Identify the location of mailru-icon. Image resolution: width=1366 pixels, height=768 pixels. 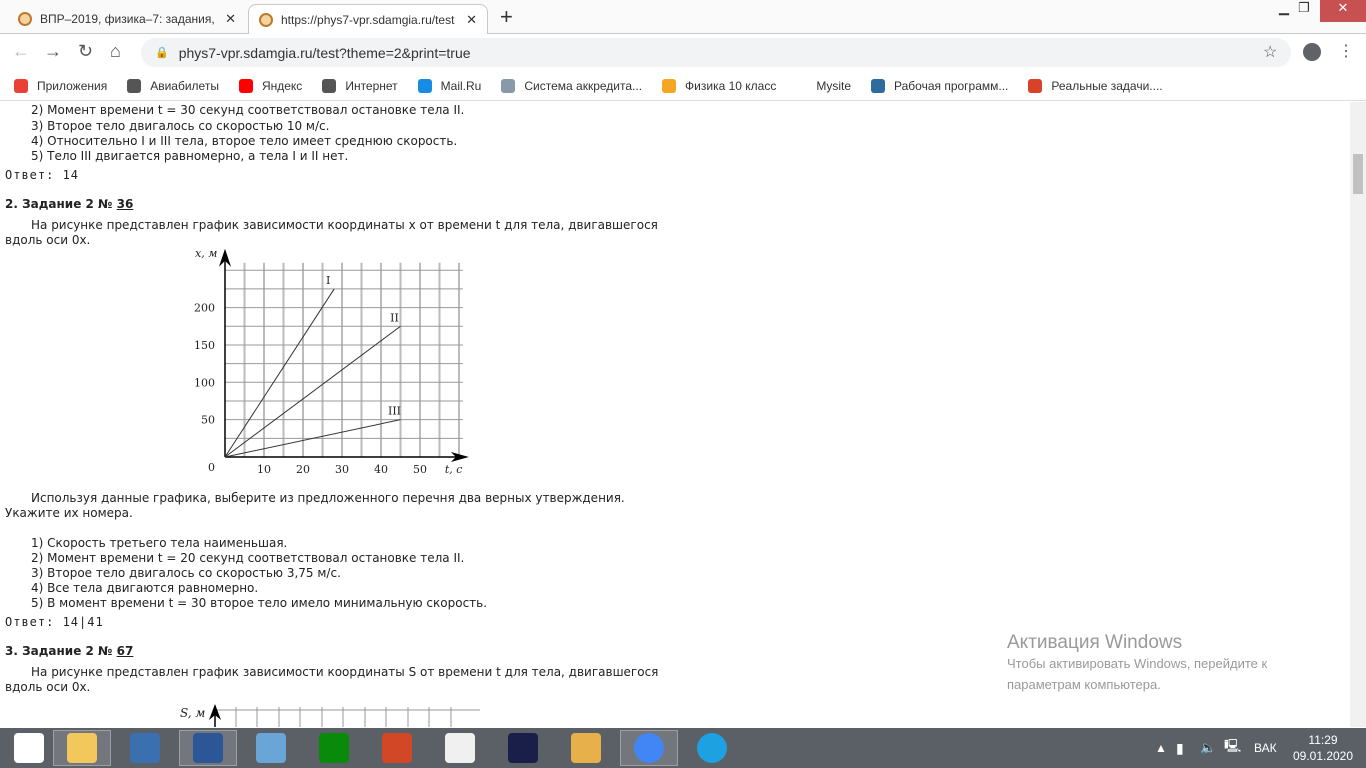
(424, 85).